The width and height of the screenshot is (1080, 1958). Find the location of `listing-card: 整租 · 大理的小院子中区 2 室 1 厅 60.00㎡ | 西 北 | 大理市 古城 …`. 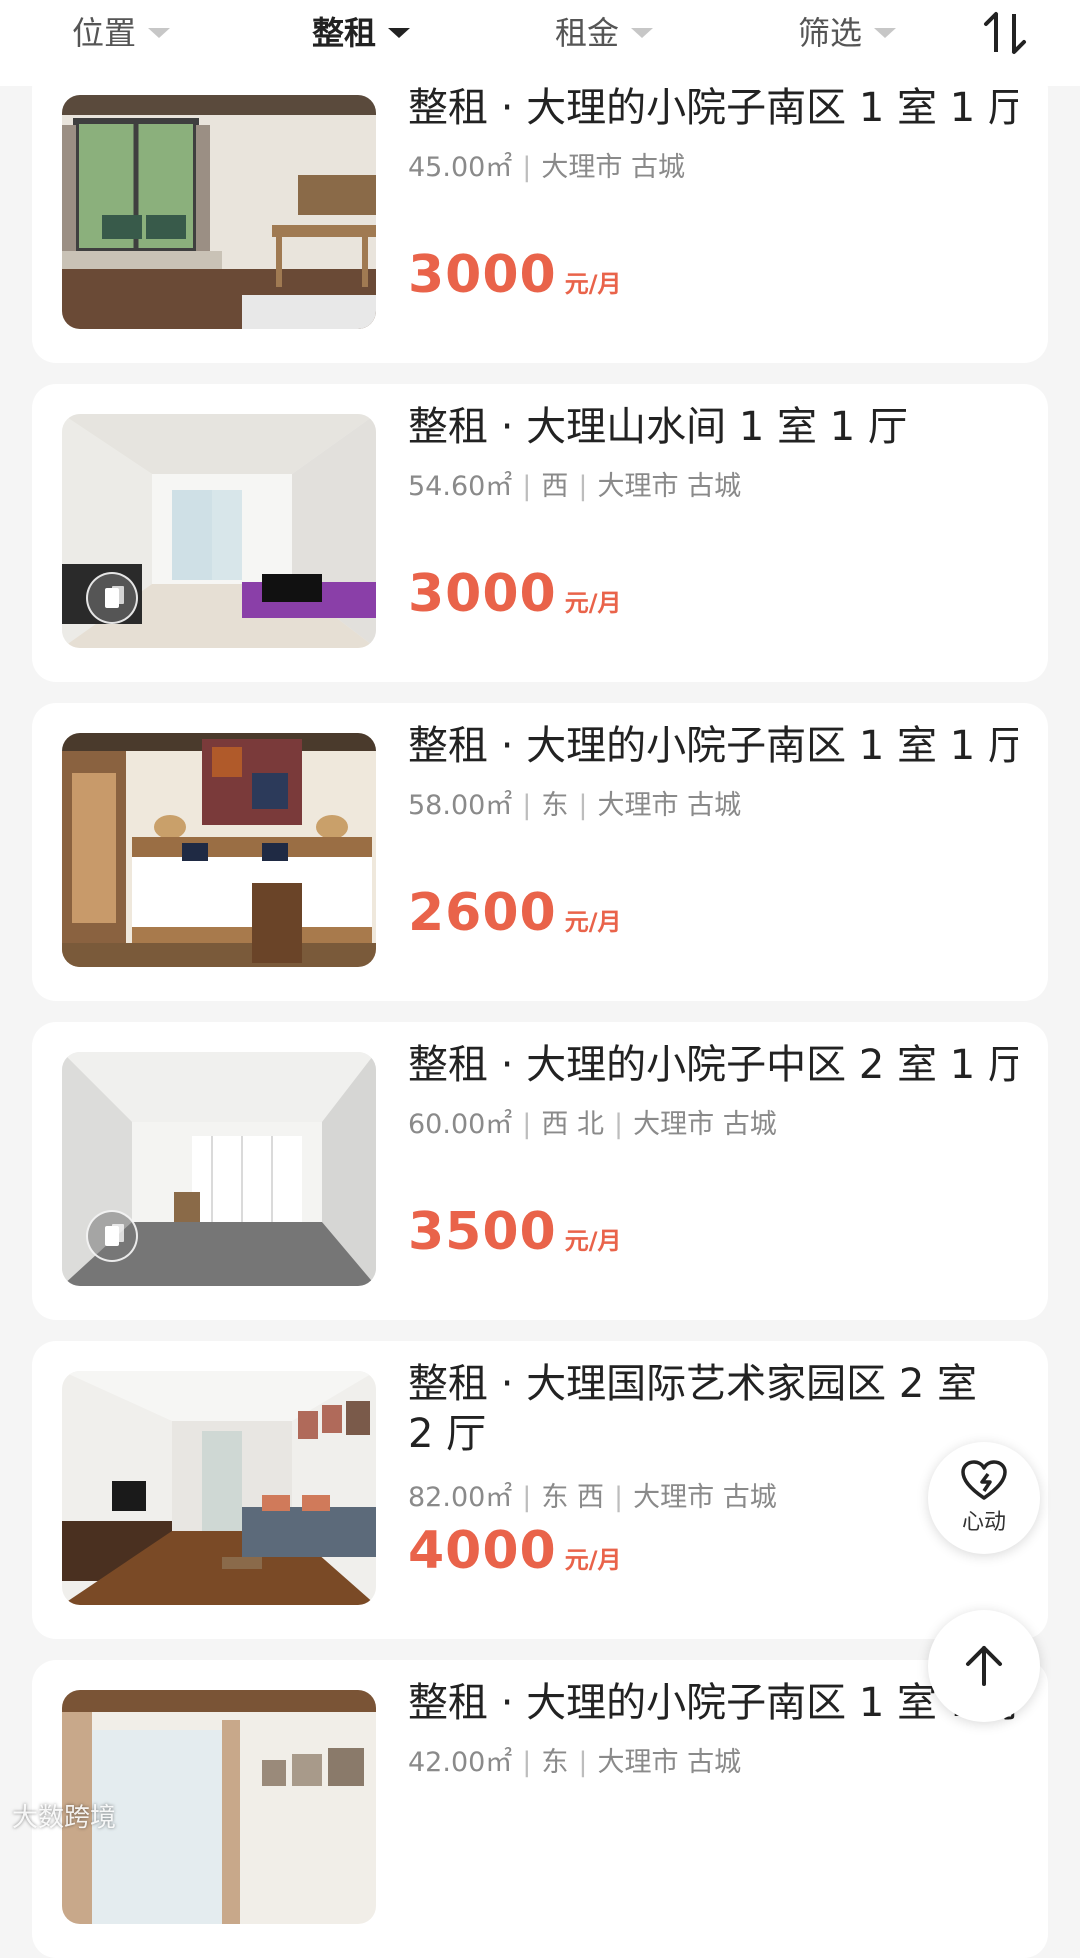

listing-card: 整租 · 大理的小院子中区 2 室 1 厅 60.00㎡ | 西 北 | 大理市 古城 … is located at coordinates (540, 1171).